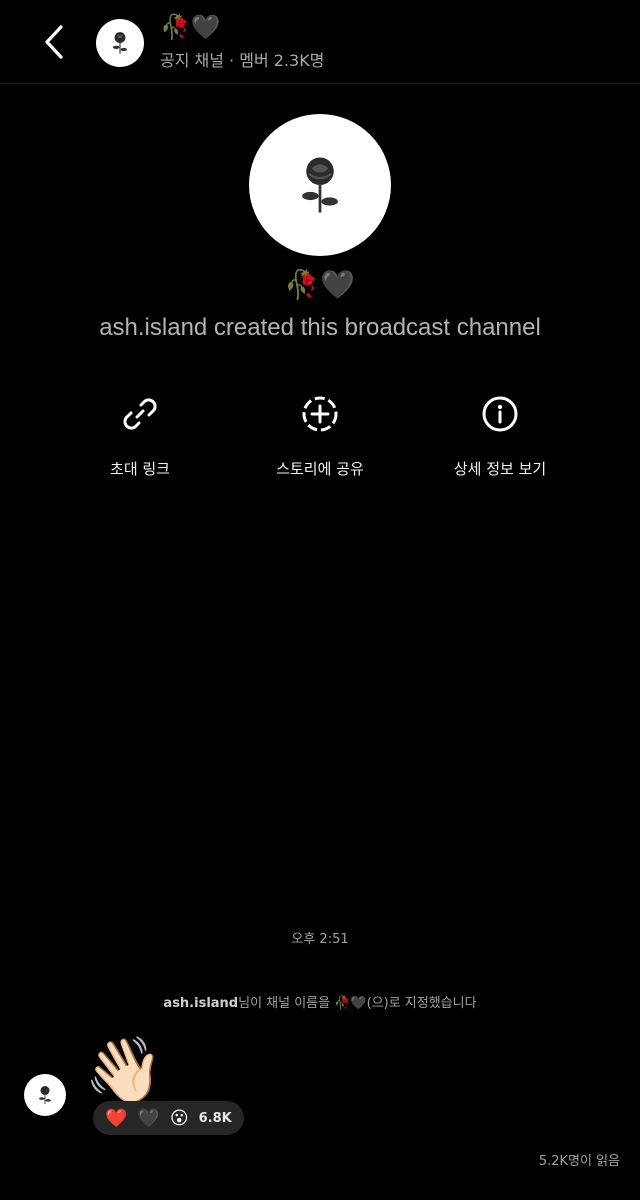 This screenshot has height=1200, width=640. Describe the element at coordinates (242, 60) in the screenshot. I see `channel-subtitle: 공지 채널 · 멤버 2.3K명` at that location.